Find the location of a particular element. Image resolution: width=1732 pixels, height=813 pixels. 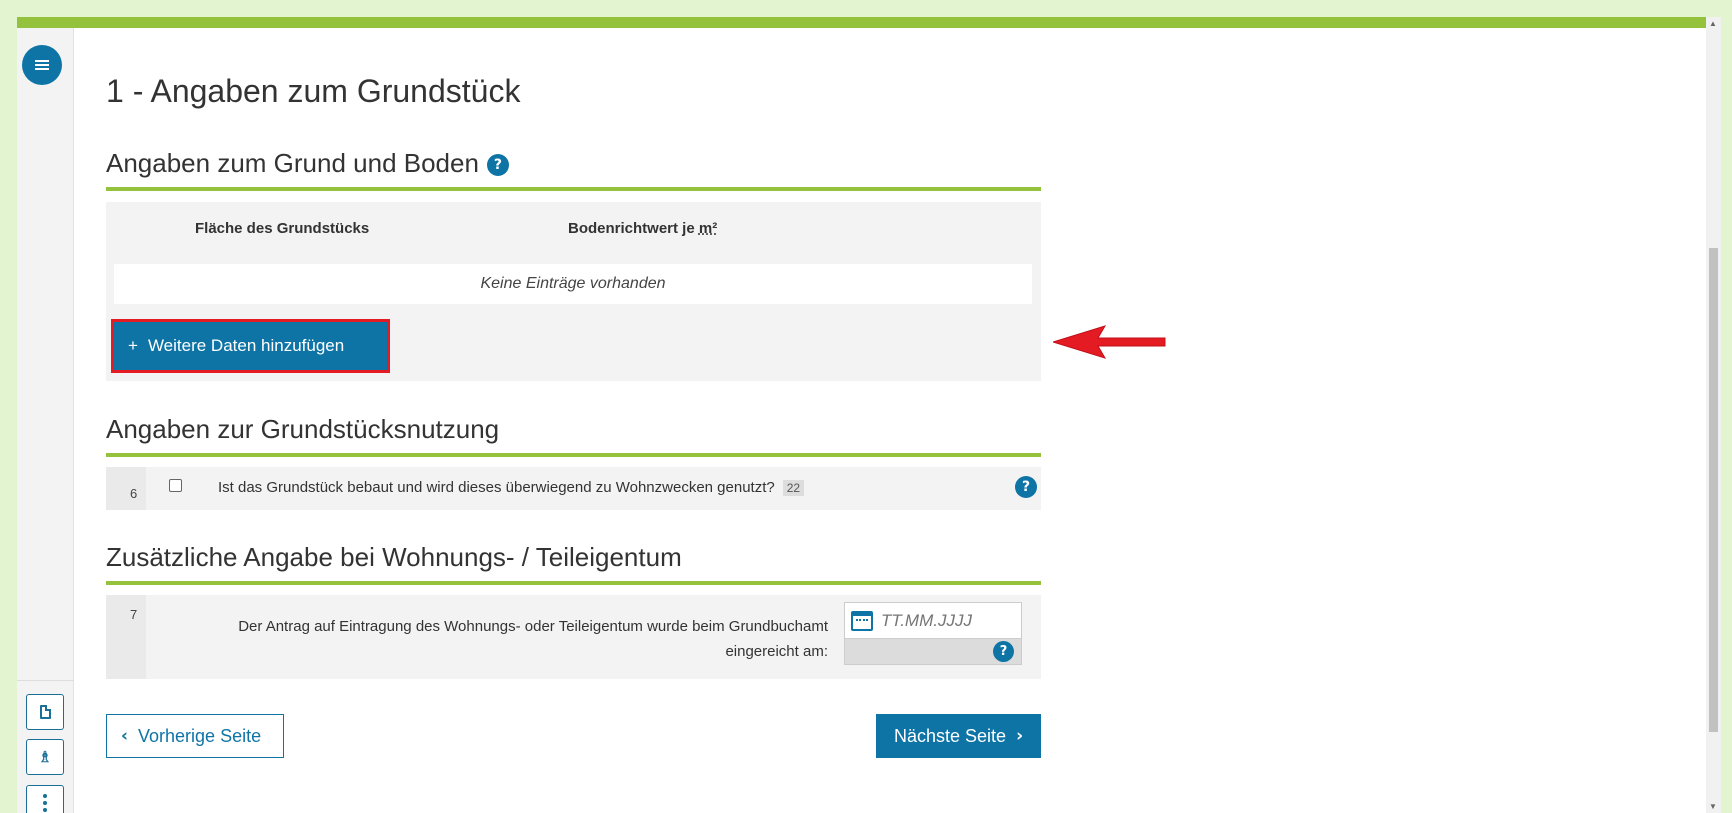

calendar-icon is located at coordinates (862, 620).